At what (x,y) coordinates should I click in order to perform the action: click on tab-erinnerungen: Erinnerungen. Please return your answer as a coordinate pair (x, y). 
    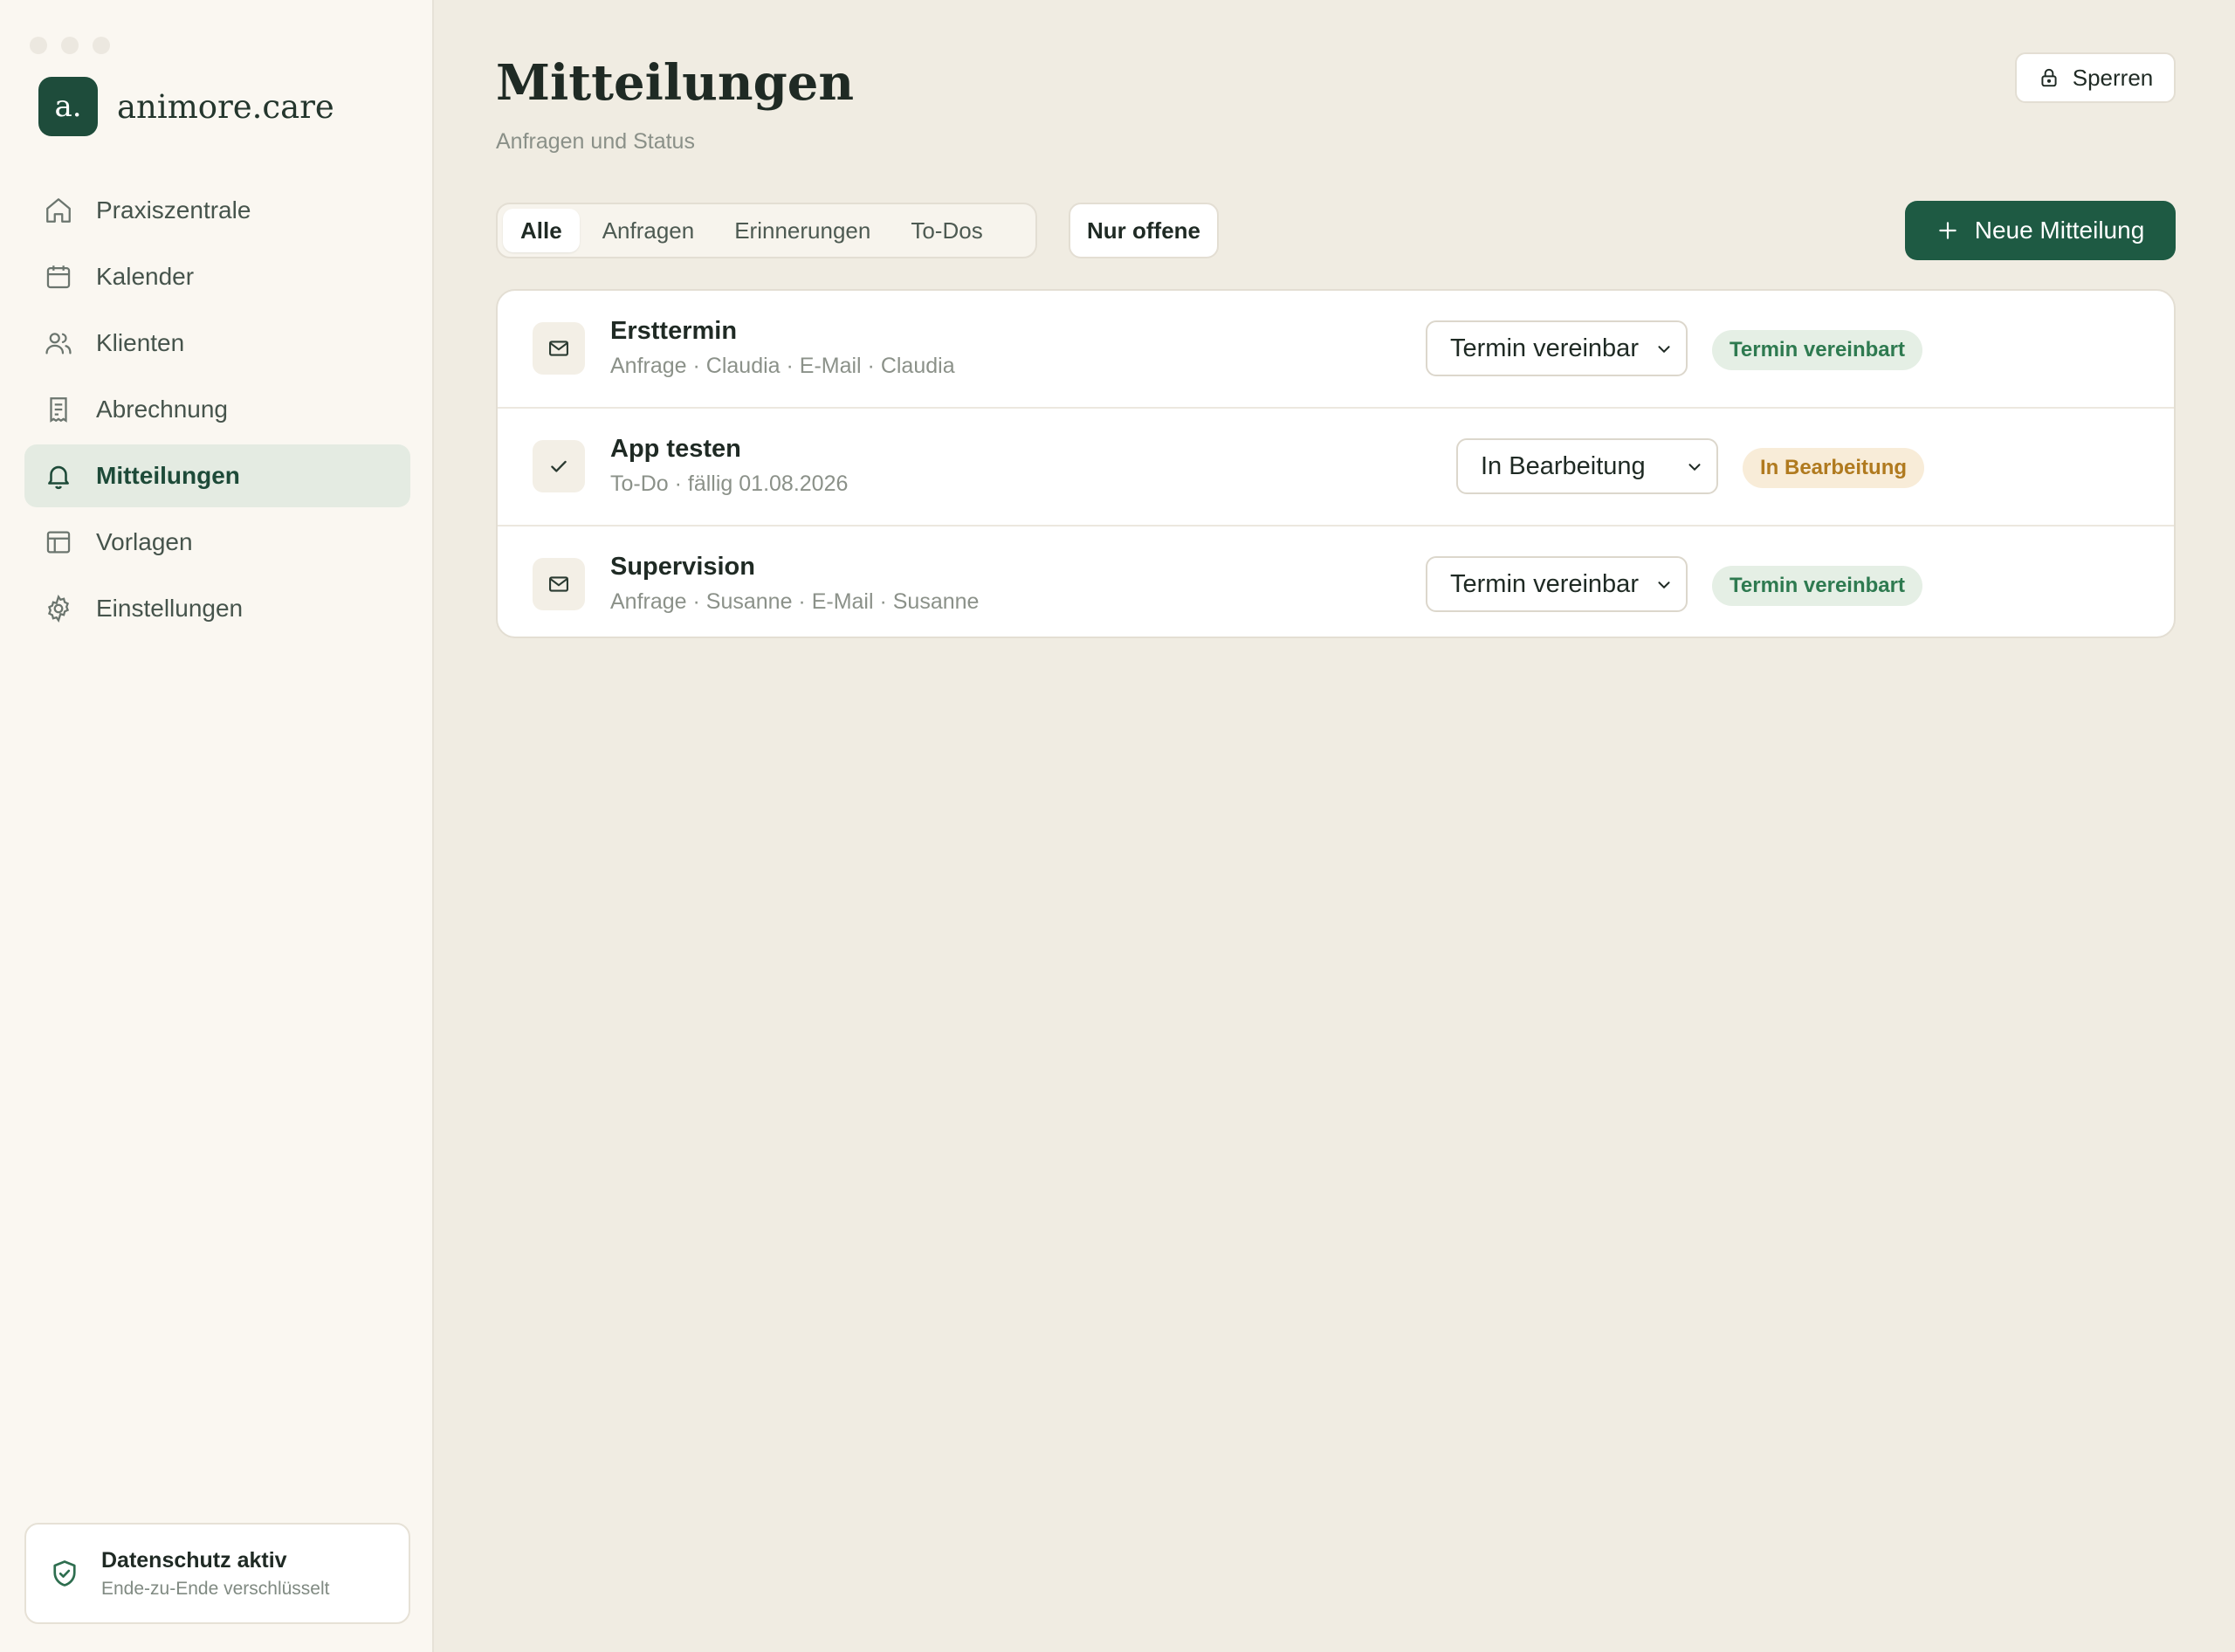
    Looking at the image, I should click on (802, 230).